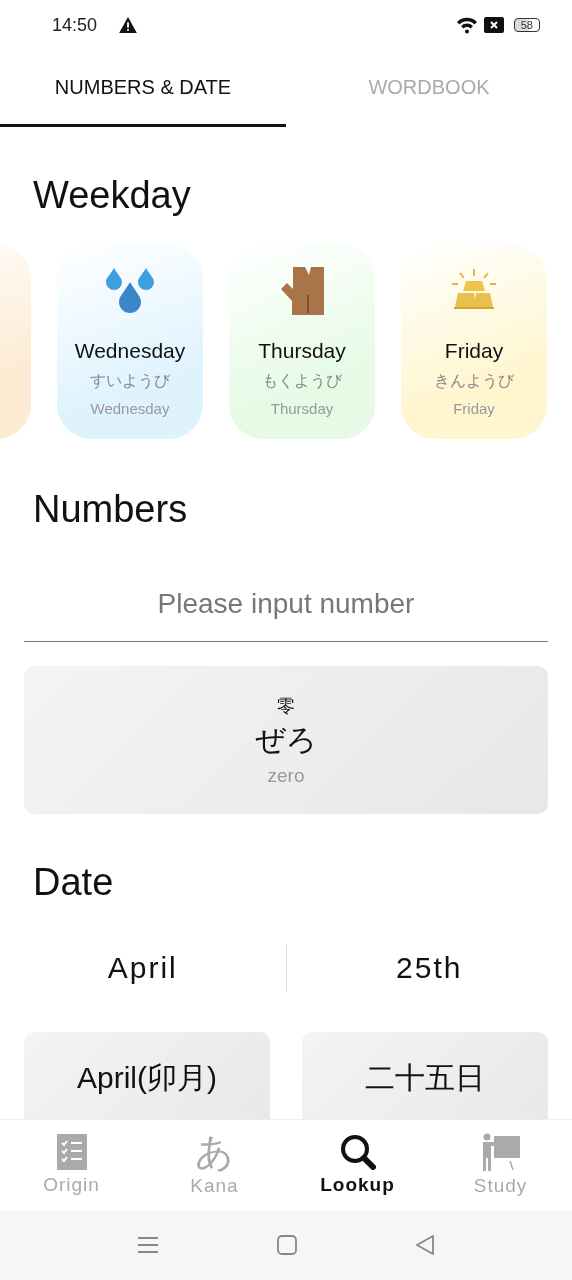 Image resolution: width=572 pixels, height=1280 pixels. I want to click on date-reading: April(卯月), so click(147, 1078).